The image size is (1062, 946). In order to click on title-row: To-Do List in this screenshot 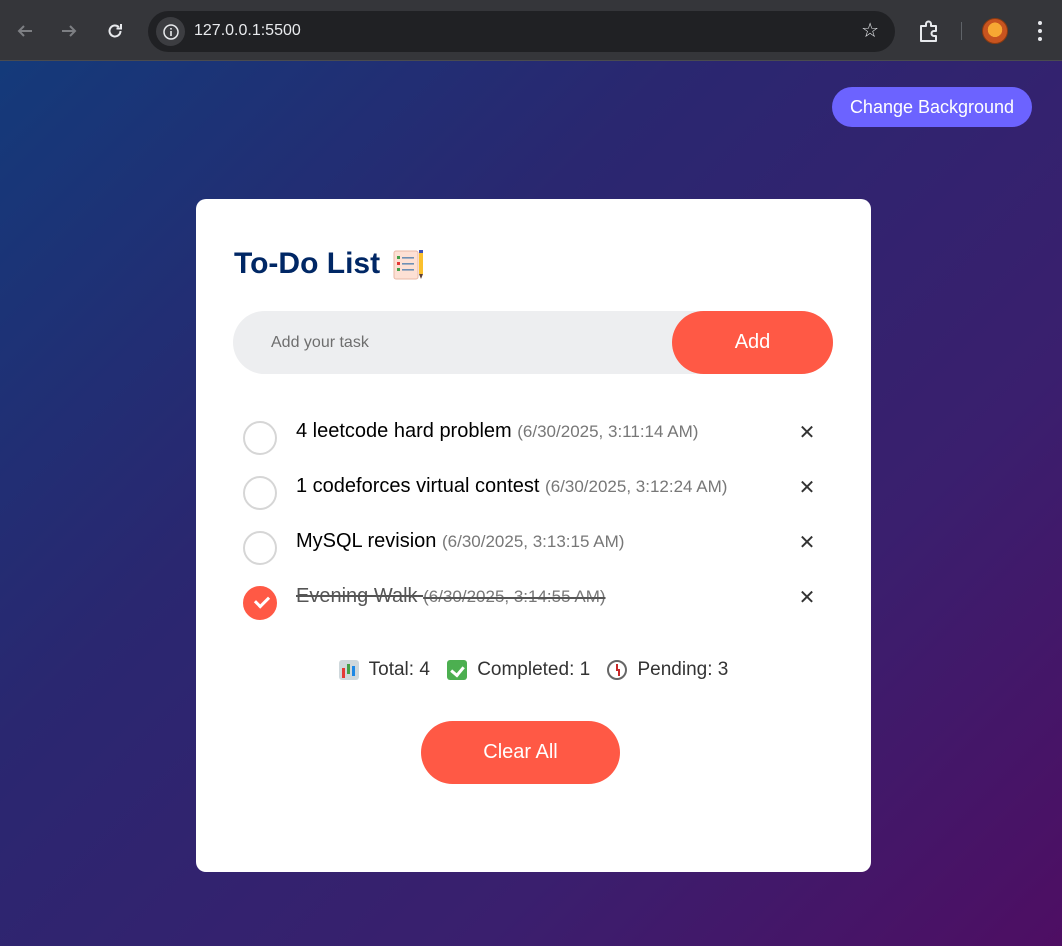, I will do `click(330, 264)`.